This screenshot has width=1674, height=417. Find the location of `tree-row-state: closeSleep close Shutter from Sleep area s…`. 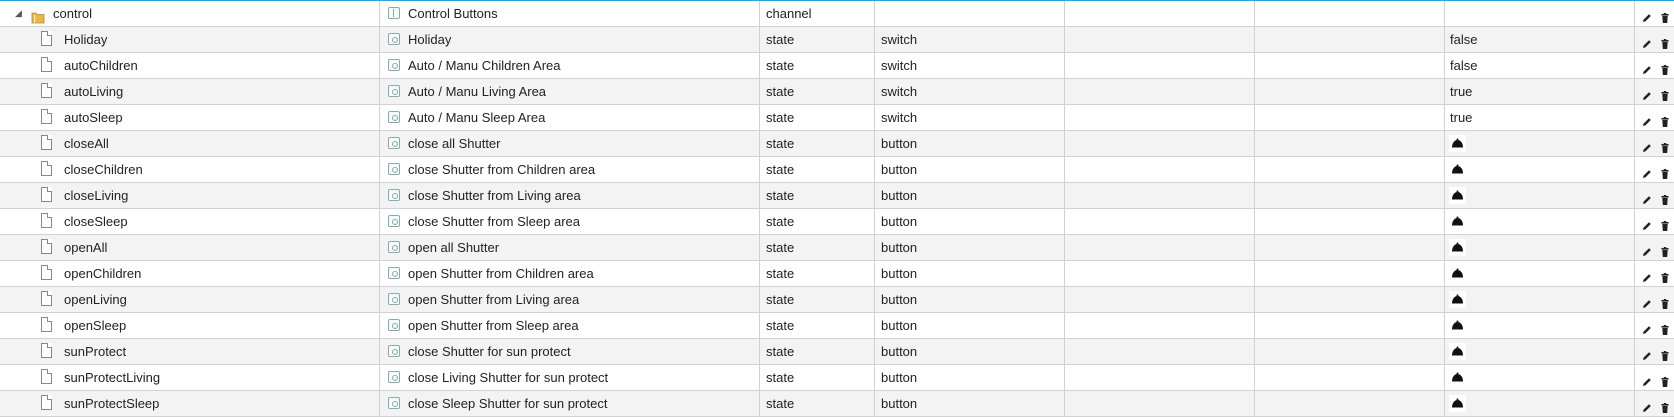

tree-row-state: closeSleep close Shutter from Sleep area s… is located at coordinates (837, 222).